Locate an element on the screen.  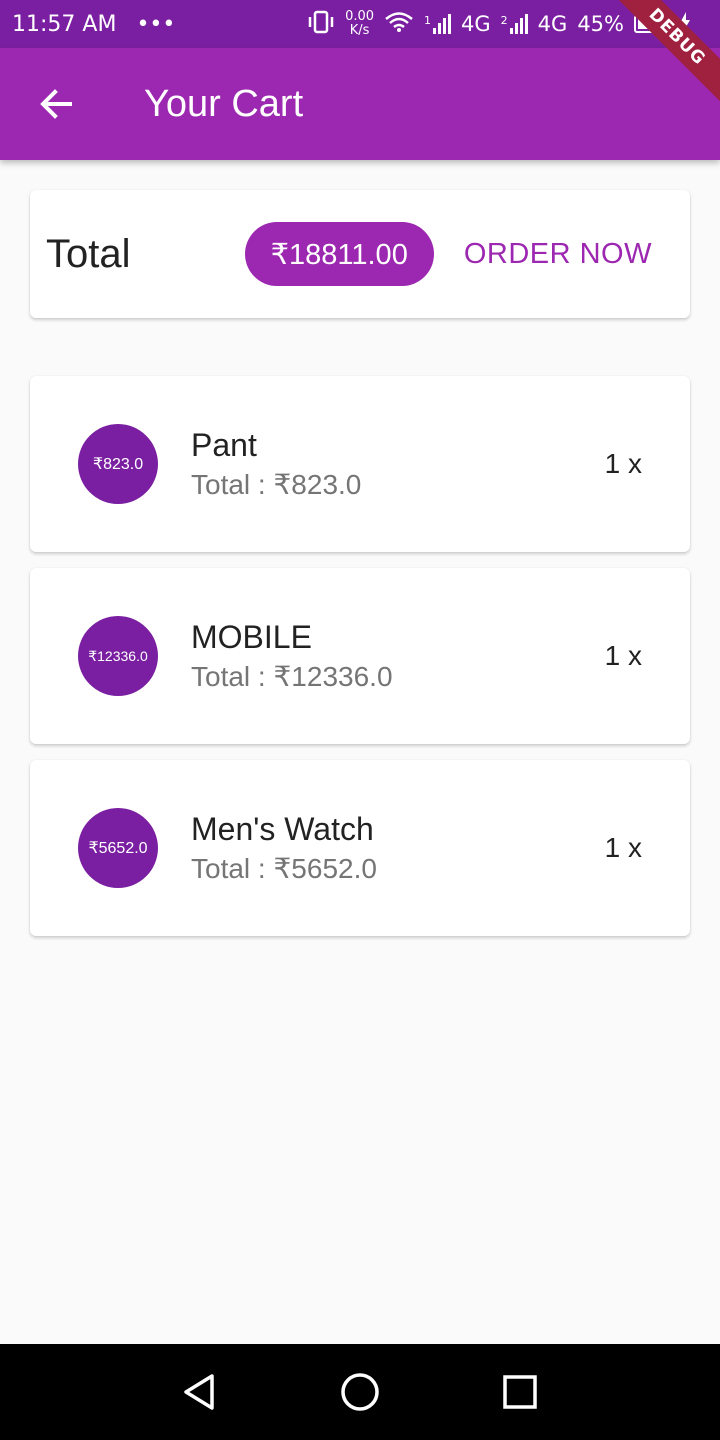
battery-percent: 45% is located at coordinates (600, 24).